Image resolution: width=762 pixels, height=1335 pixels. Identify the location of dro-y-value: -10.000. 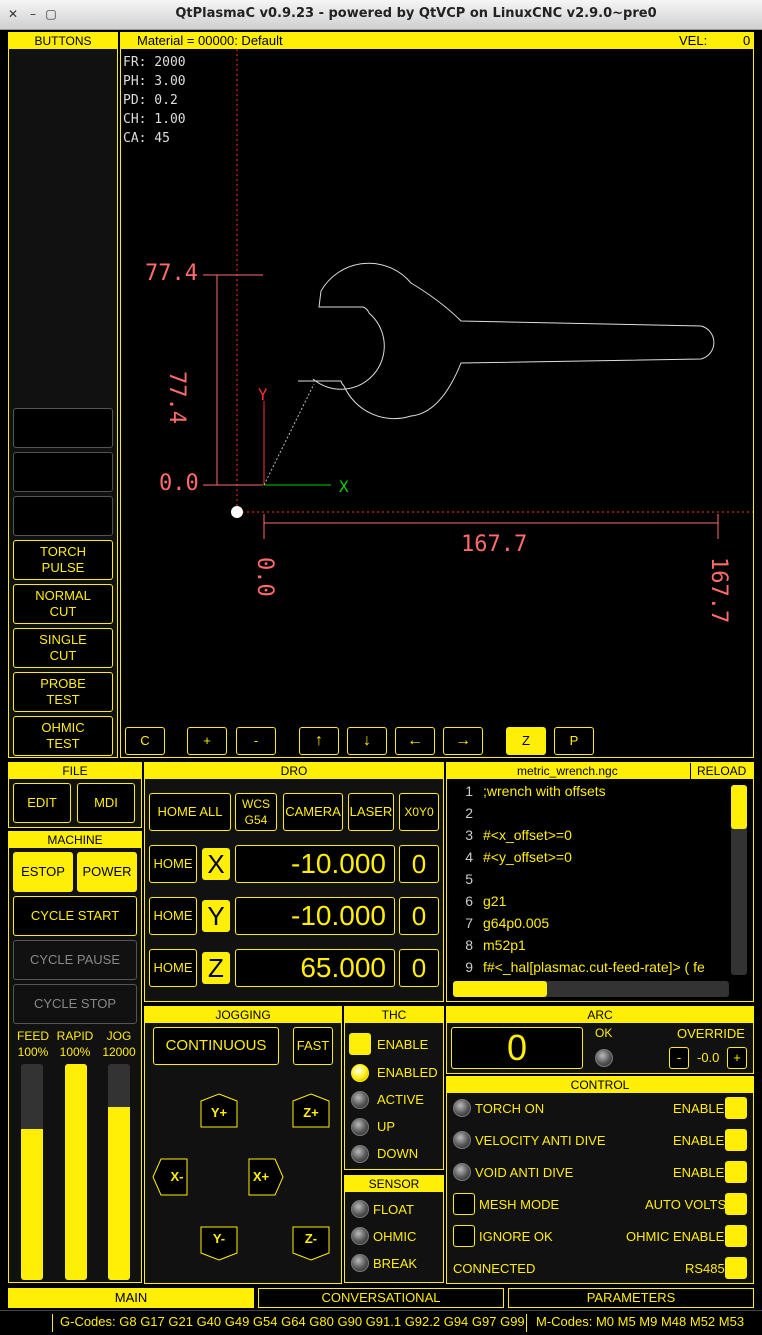
(315, 916).